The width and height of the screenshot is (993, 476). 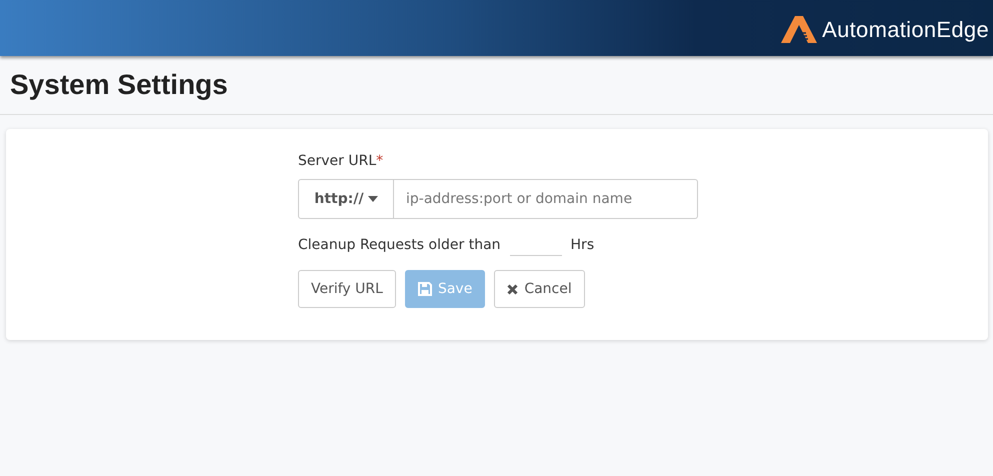 I want to click on required-mark: *, so click(x=380, y=161).